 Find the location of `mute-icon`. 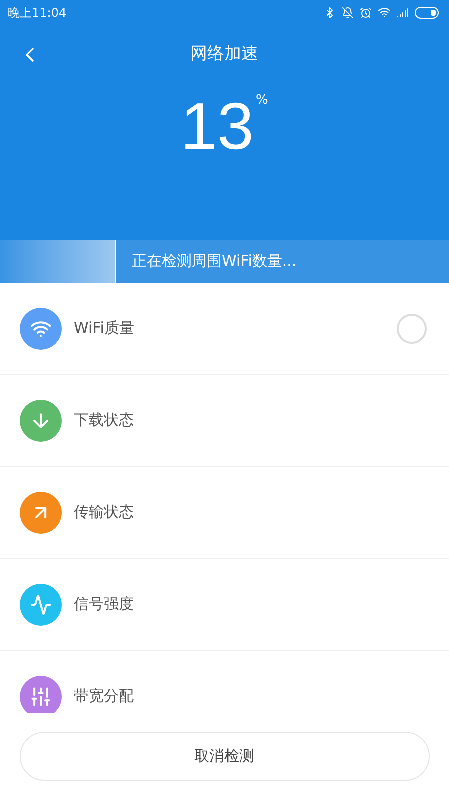

mute-icon is located at coordinates (348, 12).